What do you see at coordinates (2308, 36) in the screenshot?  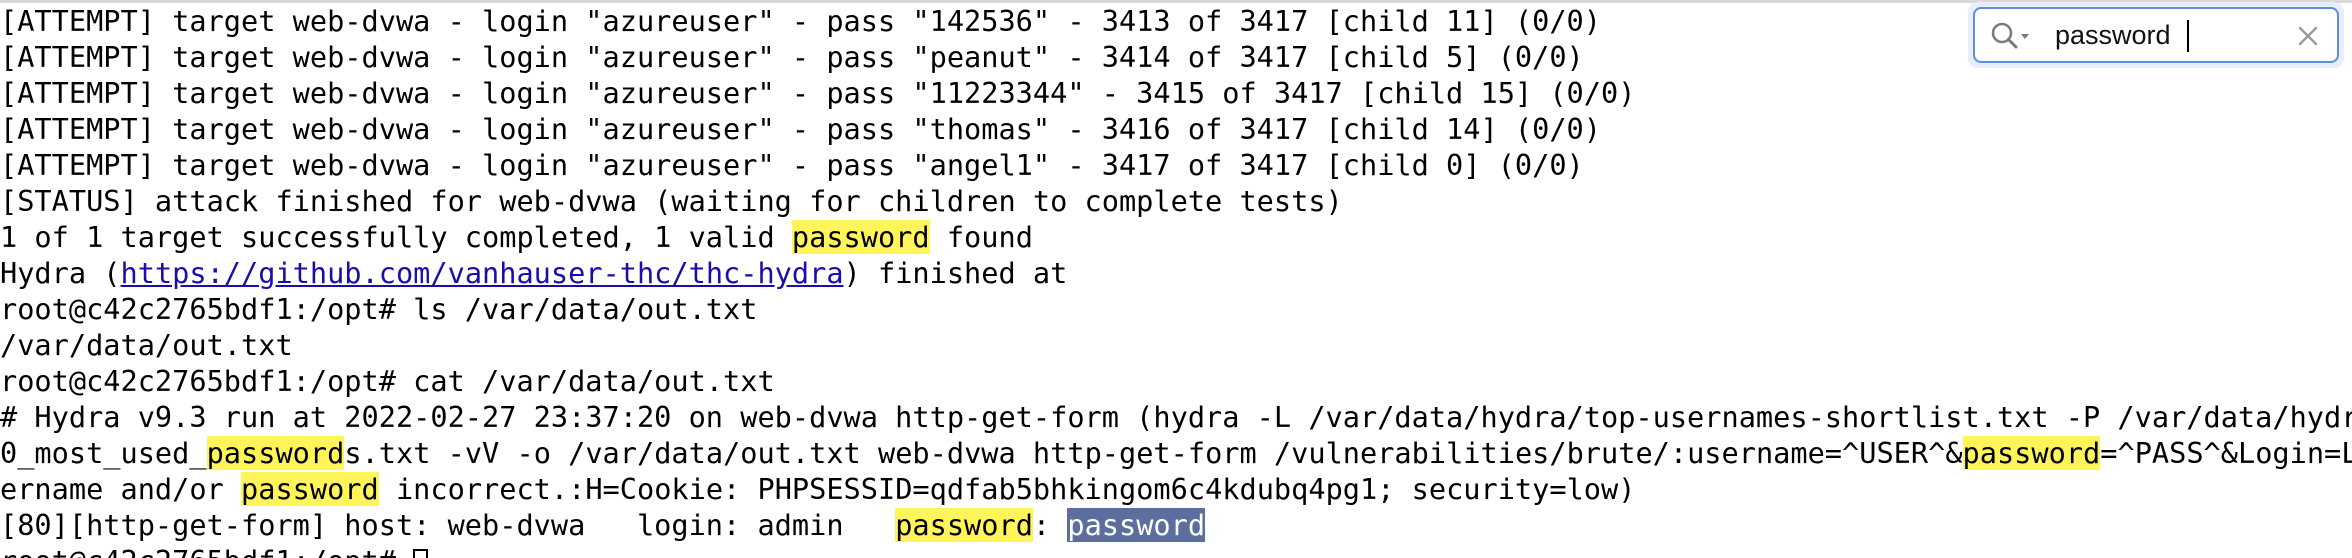 I see `close-icon` at bounding box center [2308, 36].